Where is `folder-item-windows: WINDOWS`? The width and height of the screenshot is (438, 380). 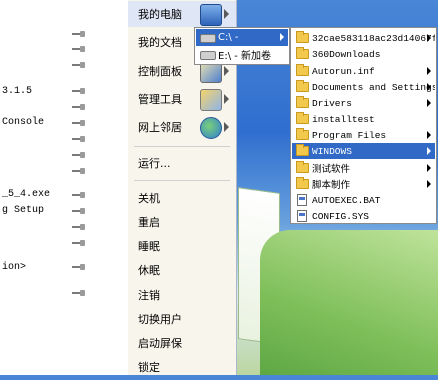 folder-item-windows: WINDOWS is located at coordinates (363, 151).